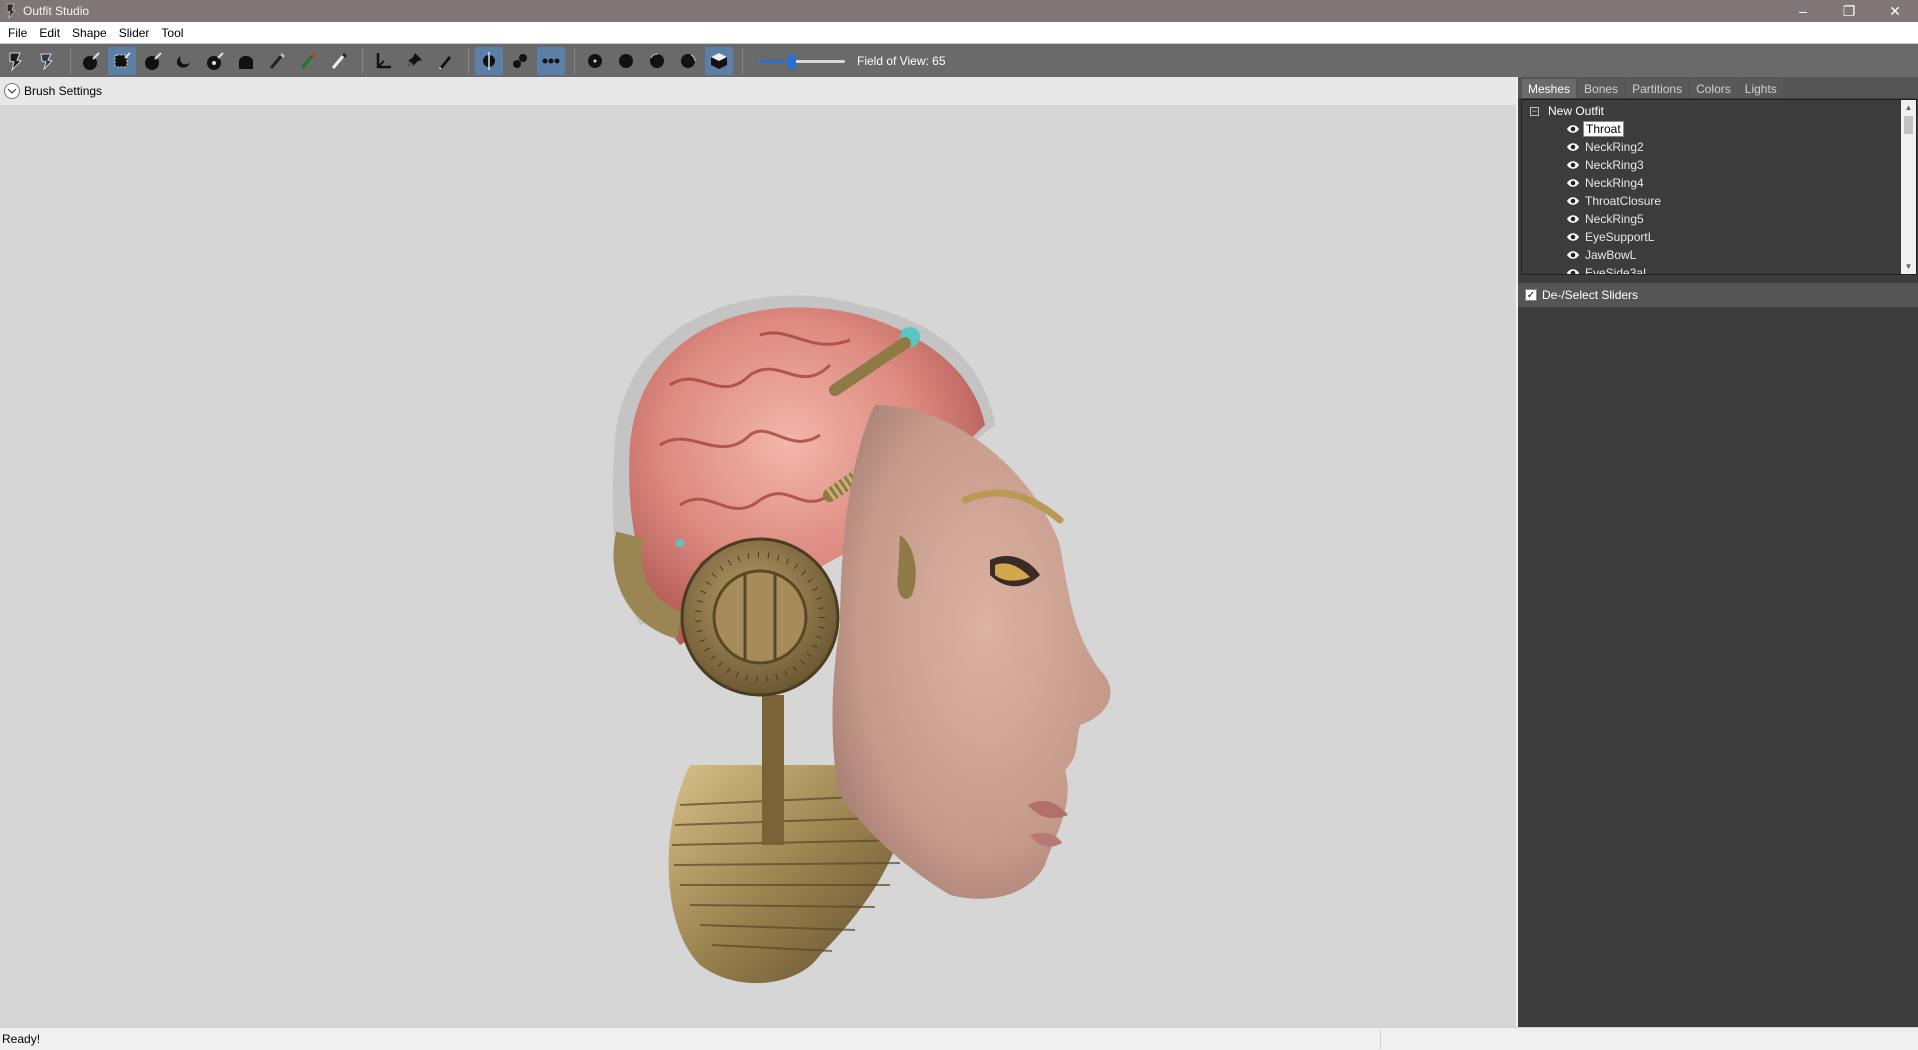 Image resolution: width=1918 pixels, height=1050 pixels. I want to click on mask-brush-icon, so click(91, 60).